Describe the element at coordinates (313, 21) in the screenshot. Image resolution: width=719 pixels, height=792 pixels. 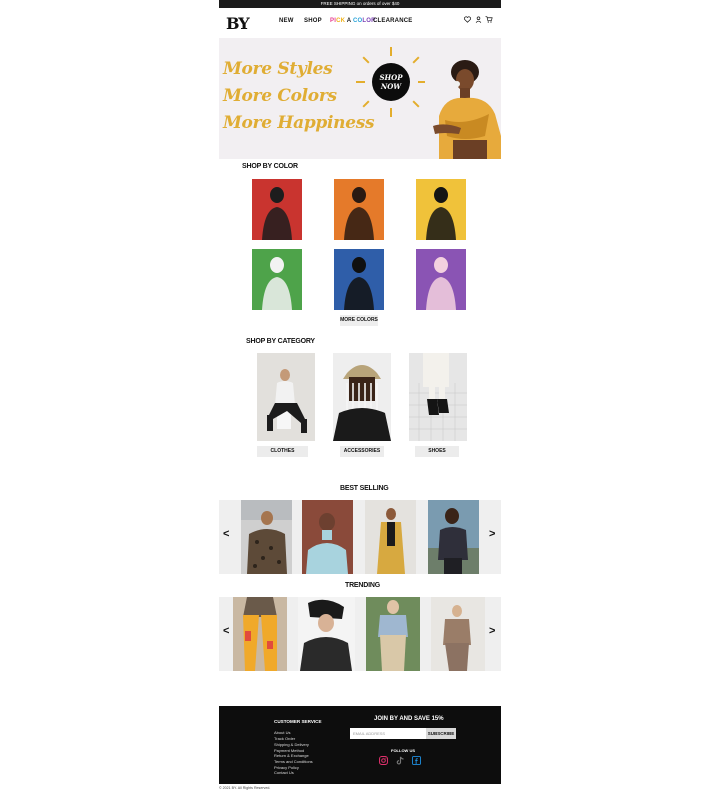
I see `nav-link-shop: SHOP` at that location.